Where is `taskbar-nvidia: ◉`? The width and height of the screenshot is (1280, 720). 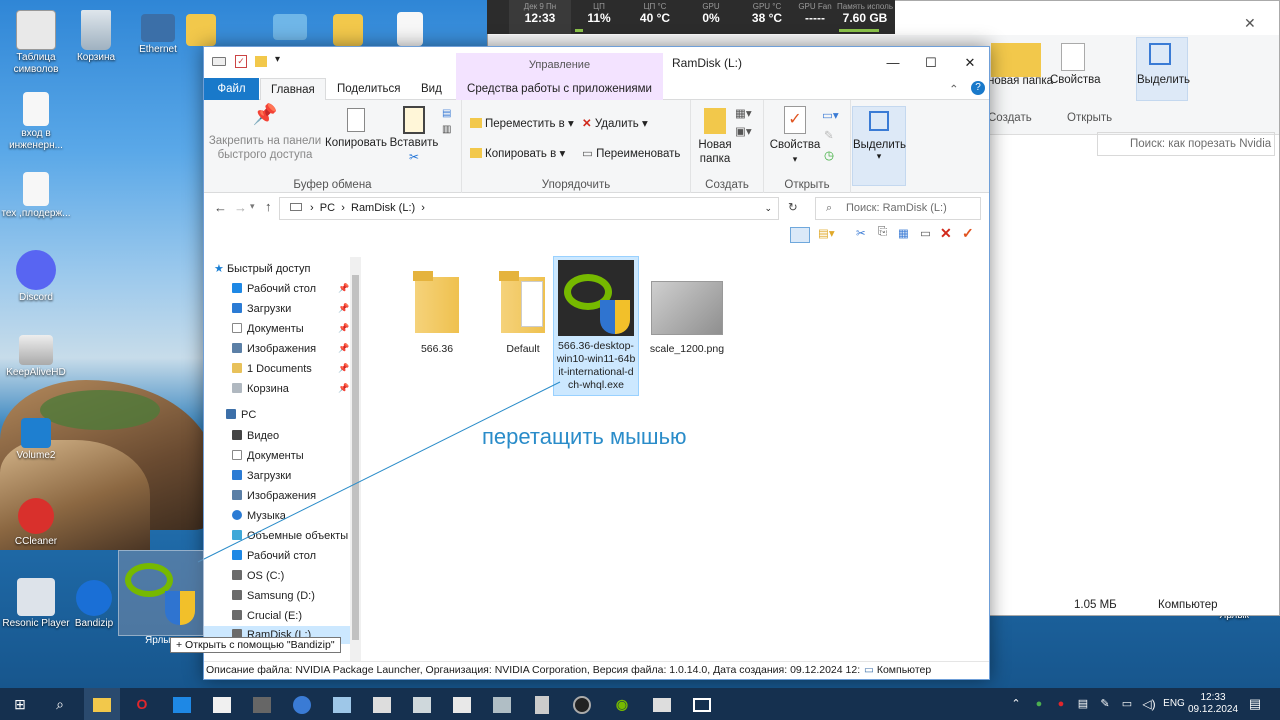
taskbar-nvidia: ◉ is located at coordinates (622, 704).